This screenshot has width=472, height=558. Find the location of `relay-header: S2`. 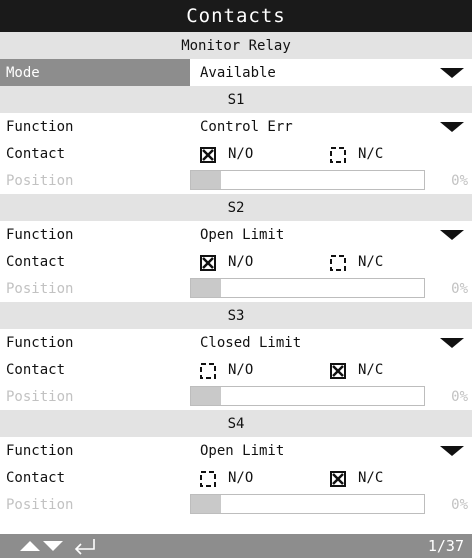

relay-header: S2 is located at coordinates (236, 207).